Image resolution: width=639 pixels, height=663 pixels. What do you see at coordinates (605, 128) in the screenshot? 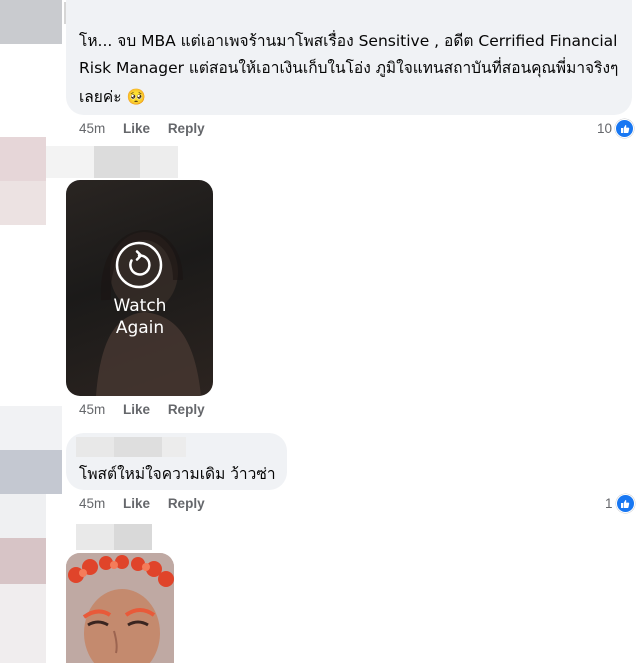
I see `reaction-count: 10` at bounding box center [605, 128].